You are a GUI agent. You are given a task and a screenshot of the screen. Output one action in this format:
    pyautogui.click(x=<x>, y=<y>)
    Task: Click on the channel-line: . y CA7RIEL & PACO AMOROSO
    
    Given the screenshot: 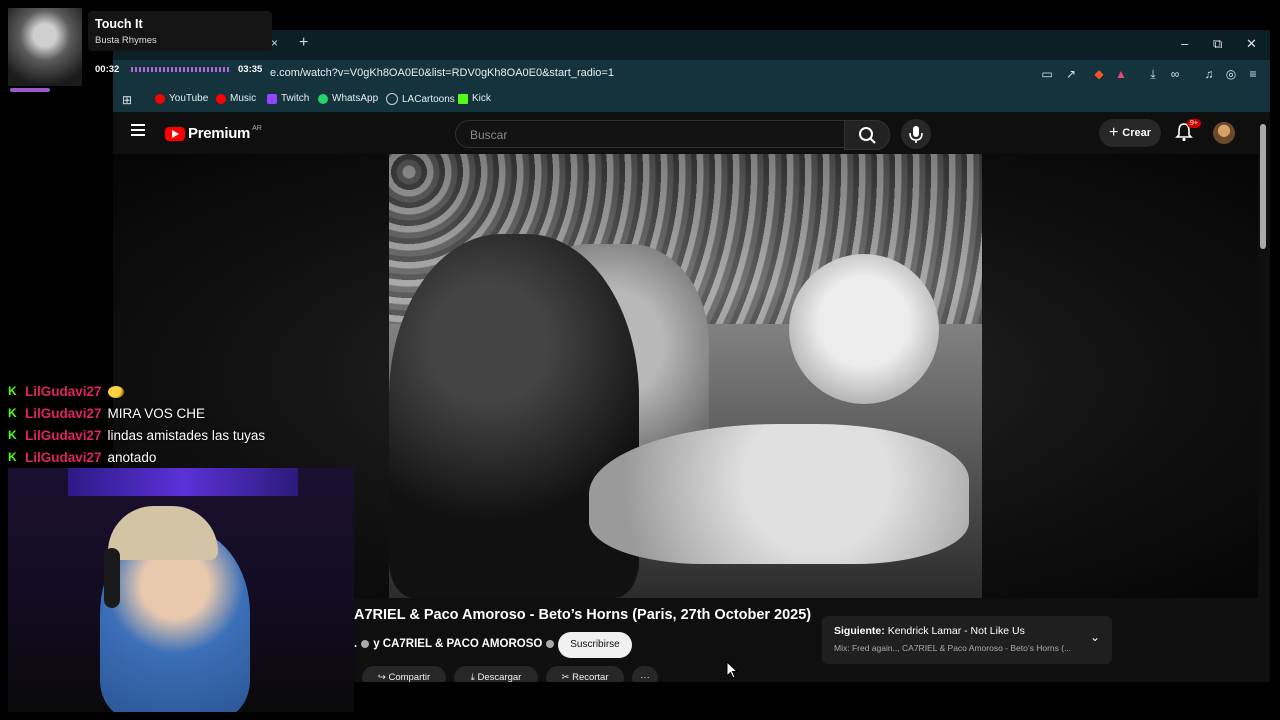 What is the action you would take?
    pyautogui.click(x=454, y=644)
    